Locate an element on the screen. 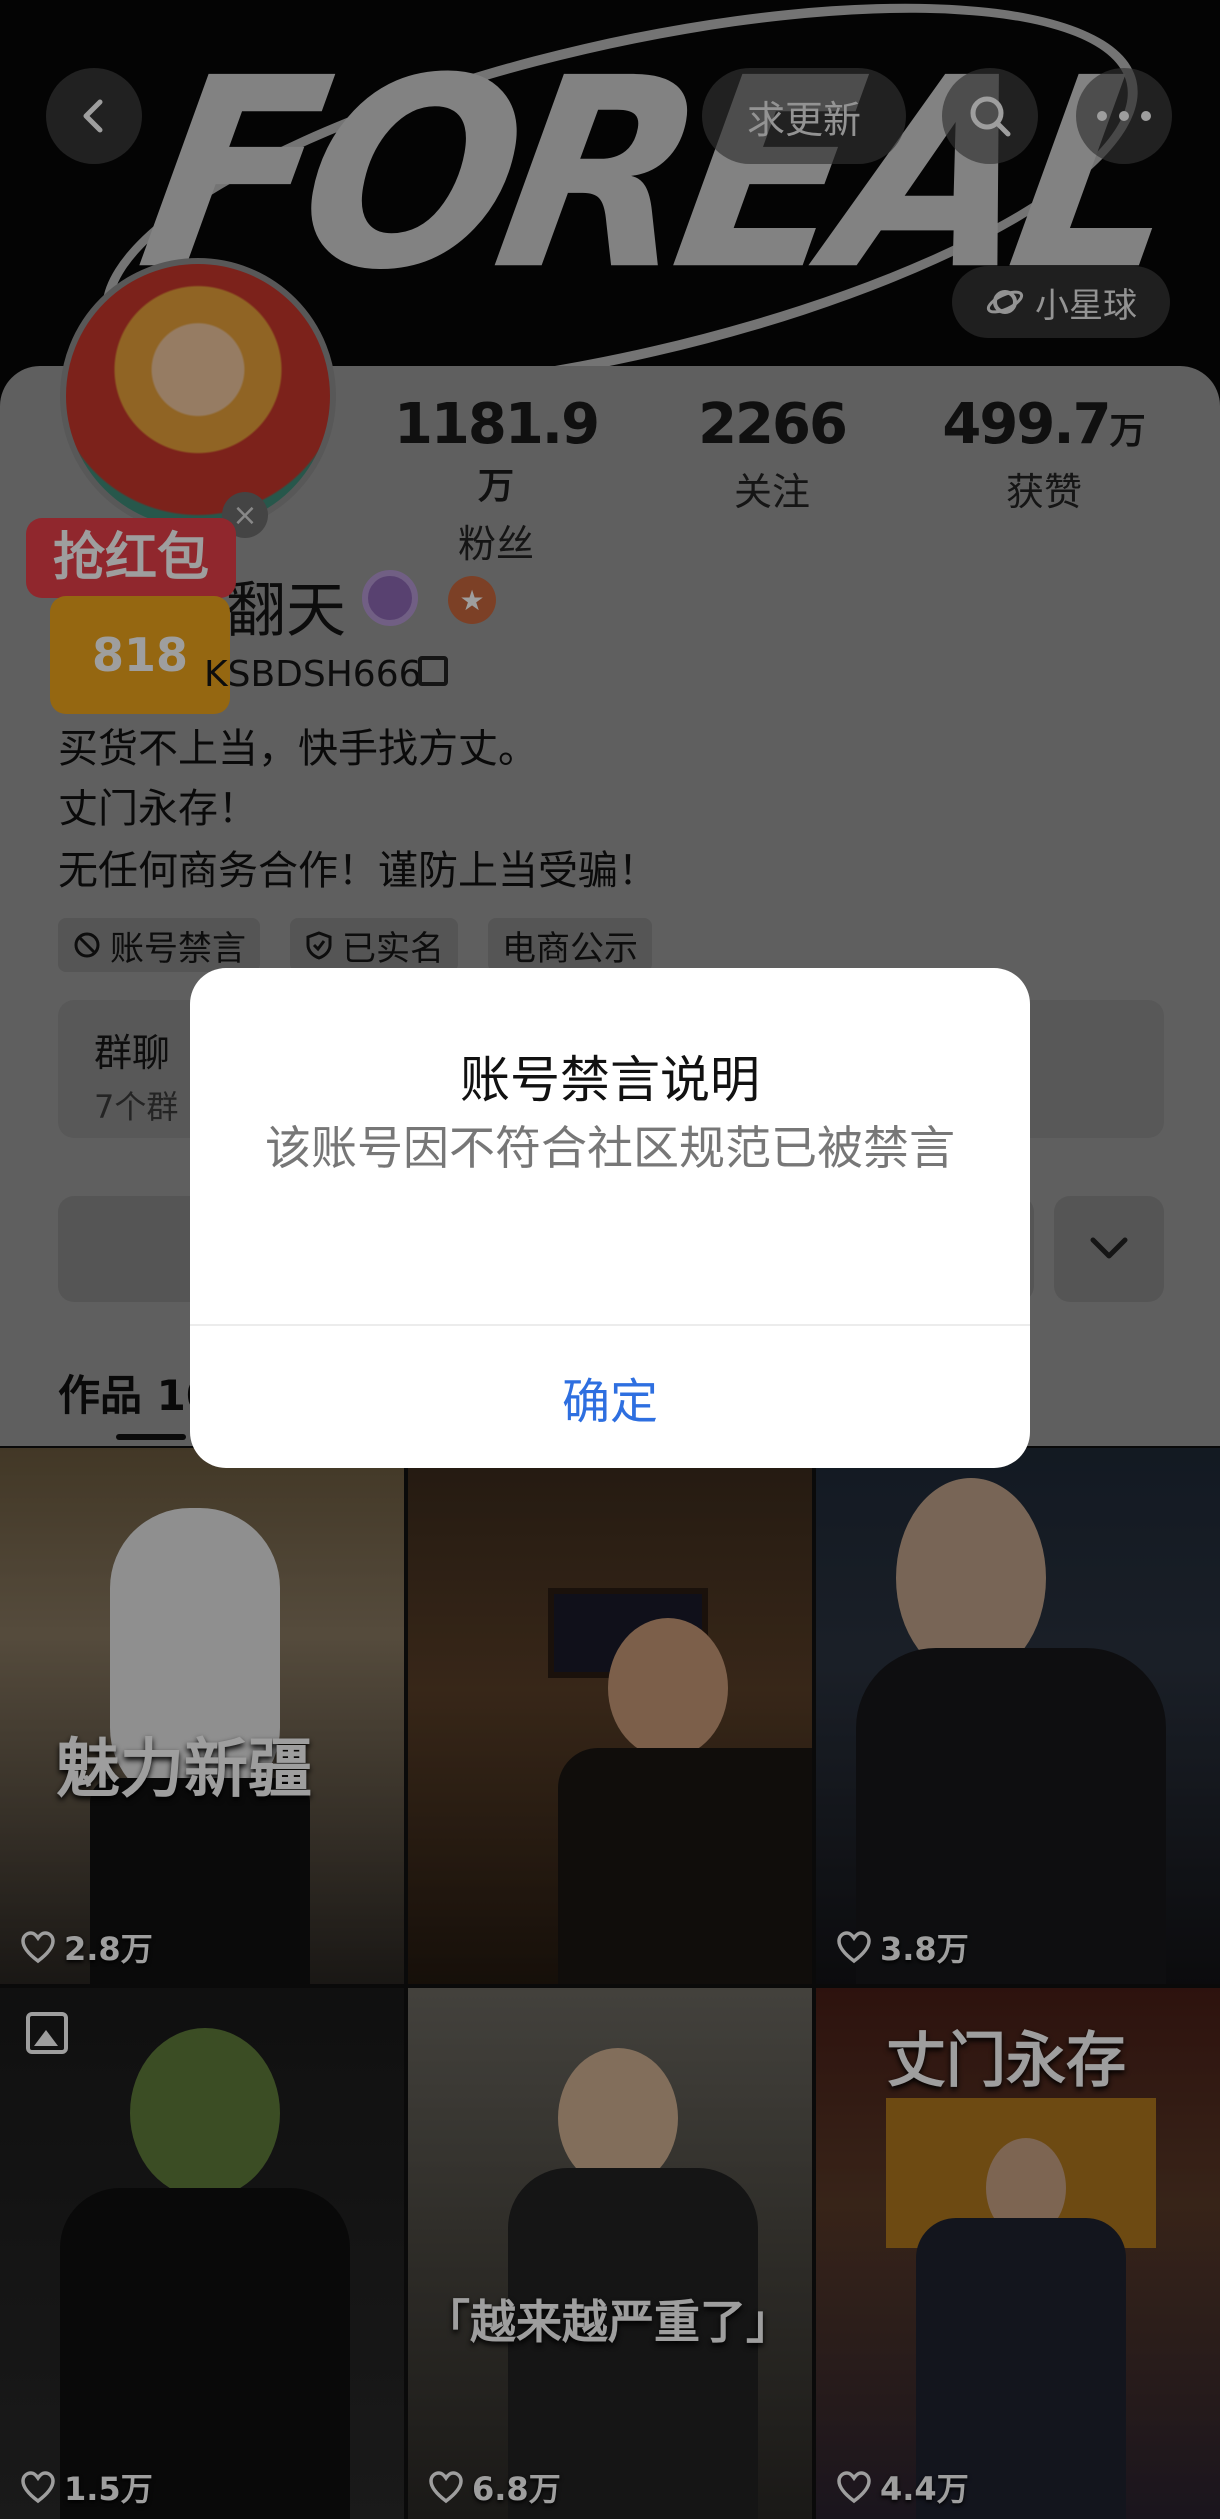 The image size is (1220, 2519). mute-notice-dialog: 账号禁言说明 该账号因不符合社区规范已被禁言 确定 is located at coordinates (610, 1218).